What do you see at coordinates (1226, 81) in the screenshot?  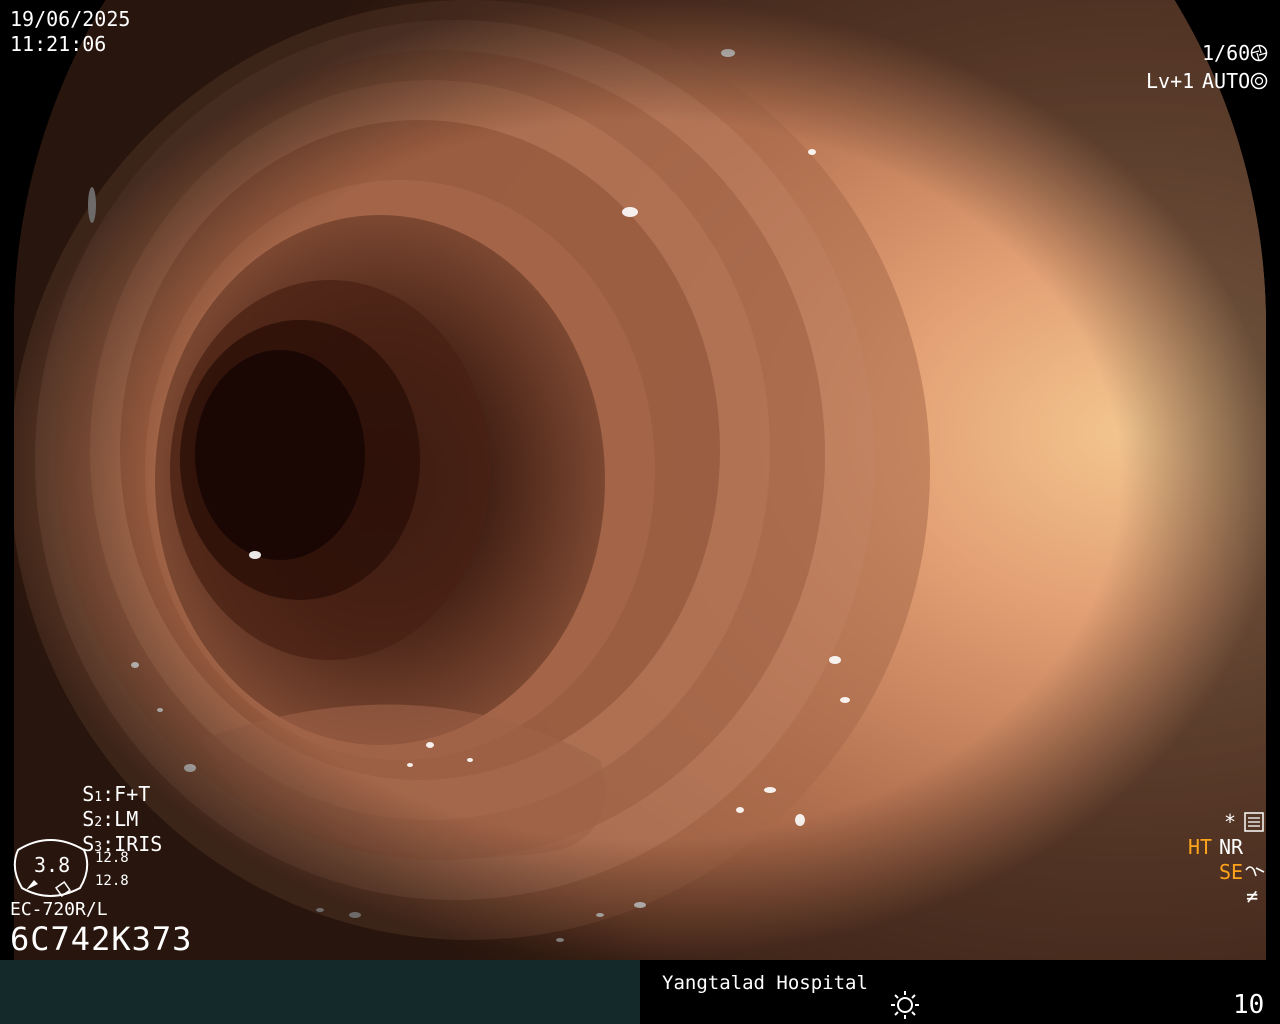 I see `iris-mode-label: AUTO` at bounding box center [1226, 81].